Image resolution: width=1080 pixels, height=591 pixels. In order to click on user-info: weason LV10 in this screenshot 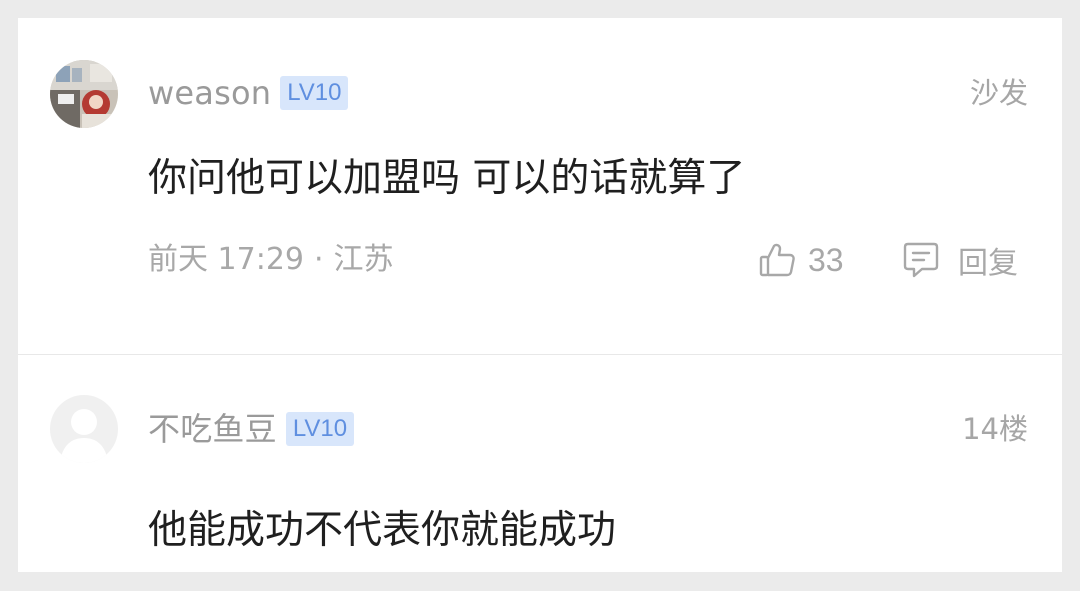, I will do `click(248, 93)`.